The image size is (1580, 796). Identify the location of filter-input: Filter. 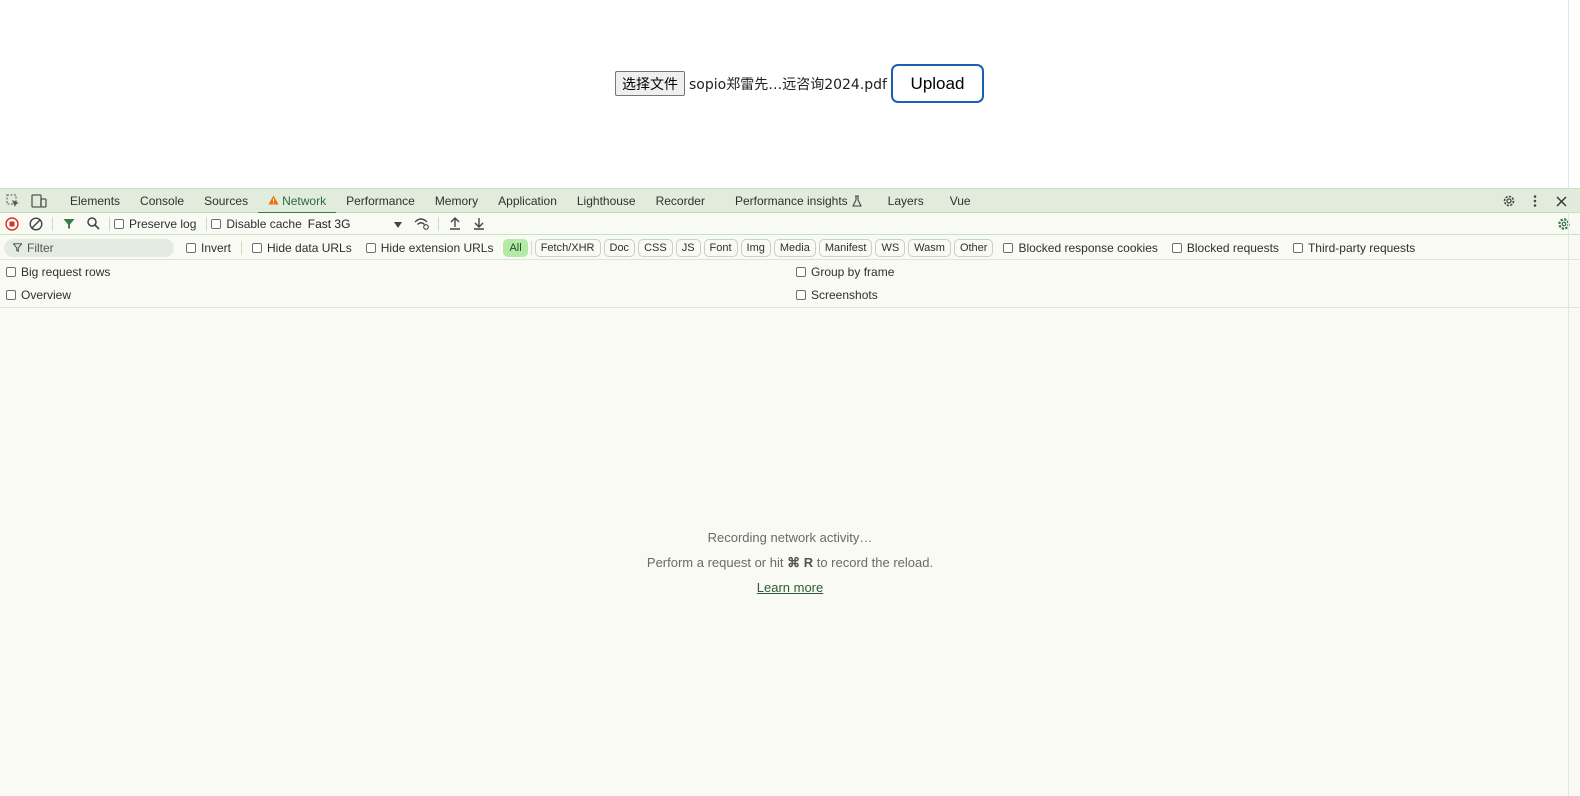
(89, 247).